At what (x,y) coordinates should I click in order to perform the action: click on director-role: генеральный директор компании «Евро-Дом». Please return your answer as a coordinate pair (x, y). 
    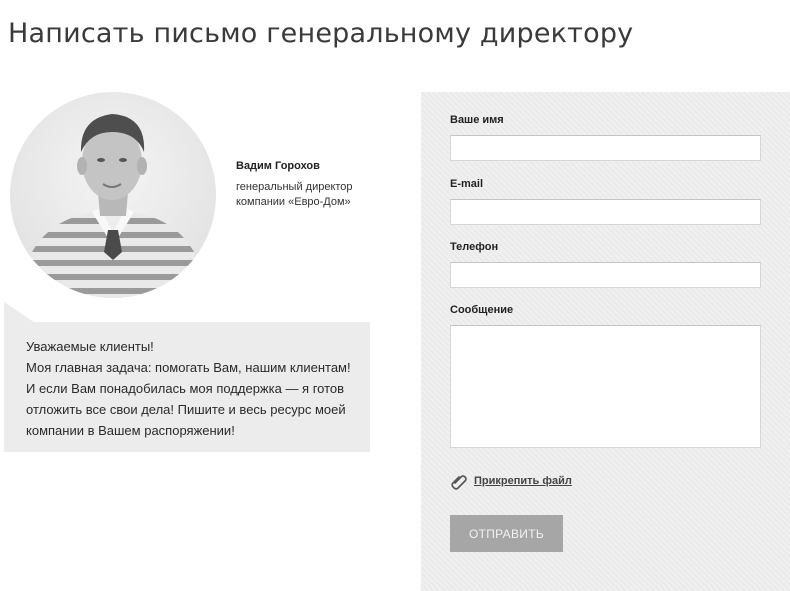
    Looking at the image, I should click on (294, 194).